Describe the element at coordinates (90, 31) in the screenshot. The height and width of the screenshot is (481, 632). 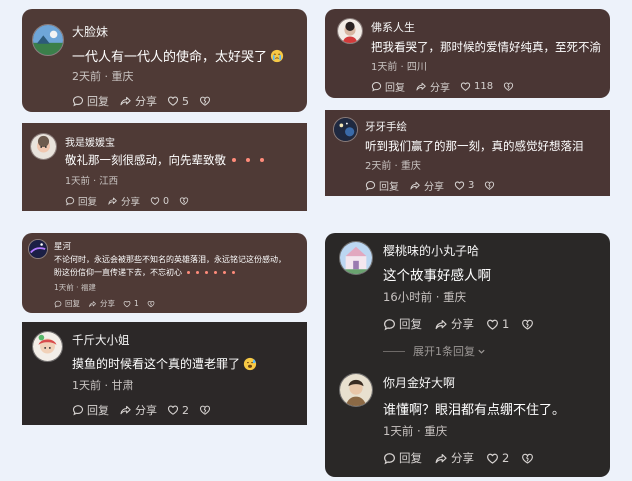
I see `comment-author: 大脸妹` at that location.